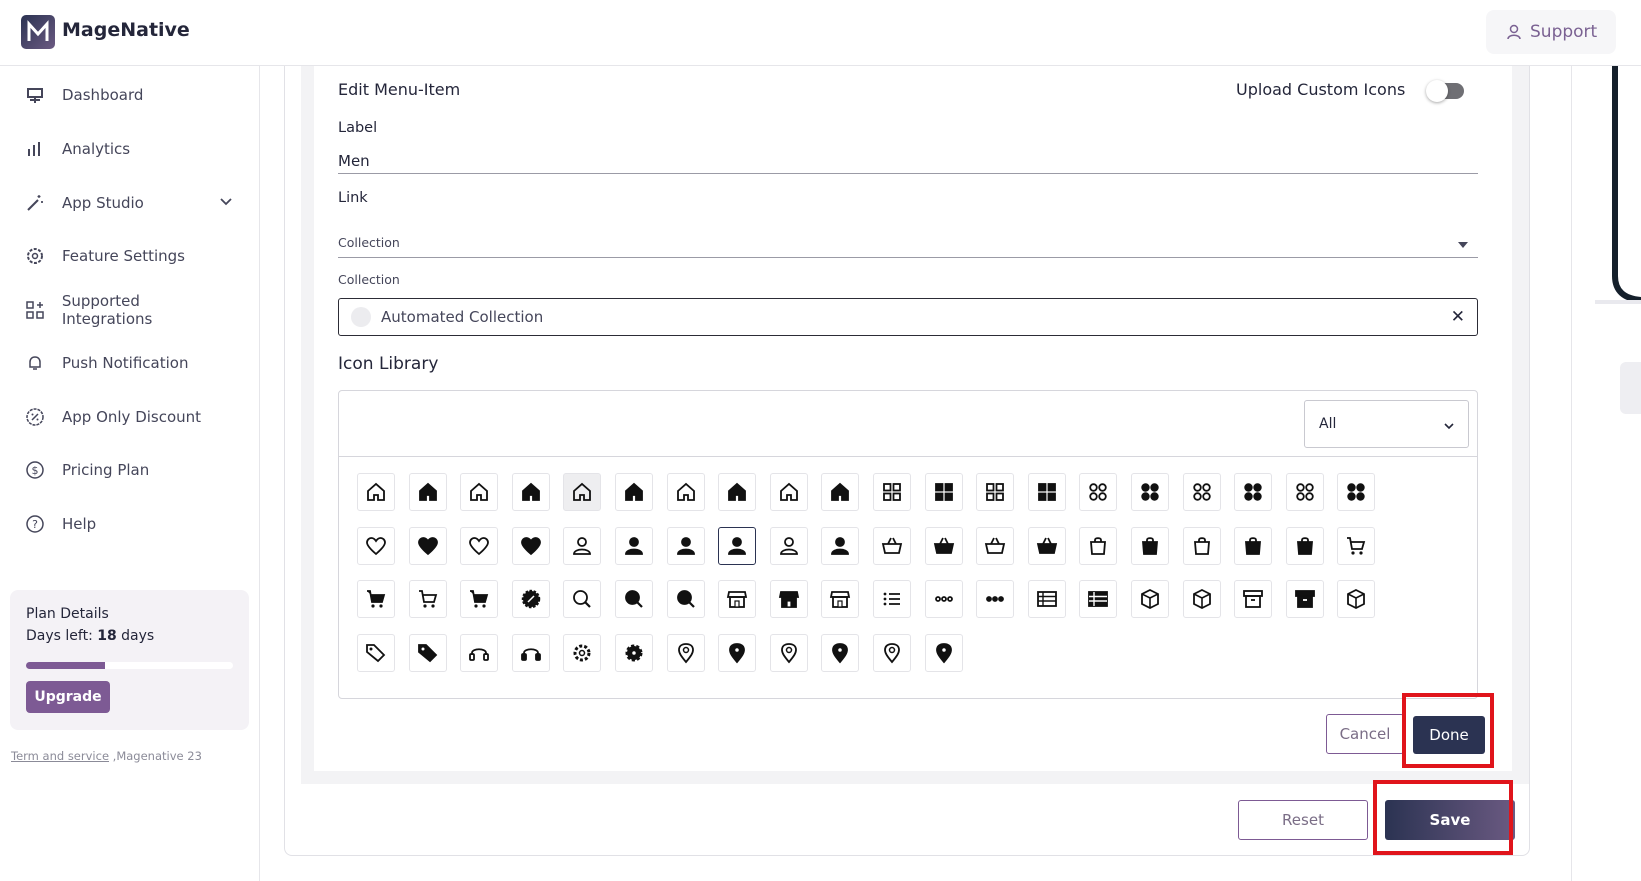  I want to click on dollar-circle-icon: $, so click(35, 470).